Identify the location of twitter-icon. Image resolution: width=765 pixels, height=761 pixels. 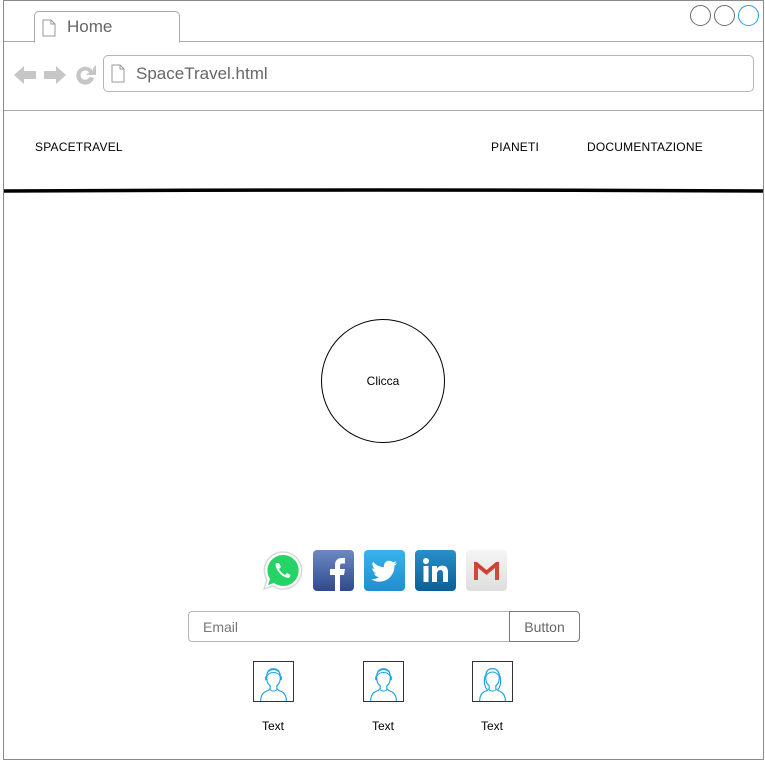
(384, 570).